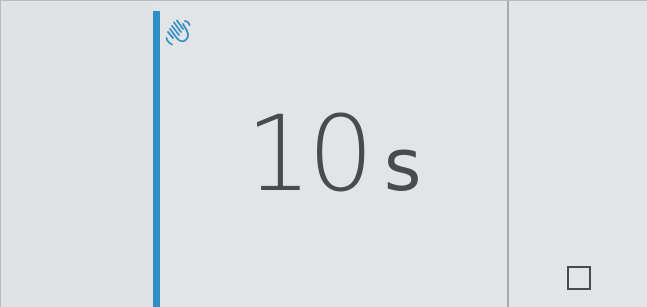  What do you see at coordinates (309, 154) in the screenshot?
I see `timer-value: 10` at bounding box center [309, 154].